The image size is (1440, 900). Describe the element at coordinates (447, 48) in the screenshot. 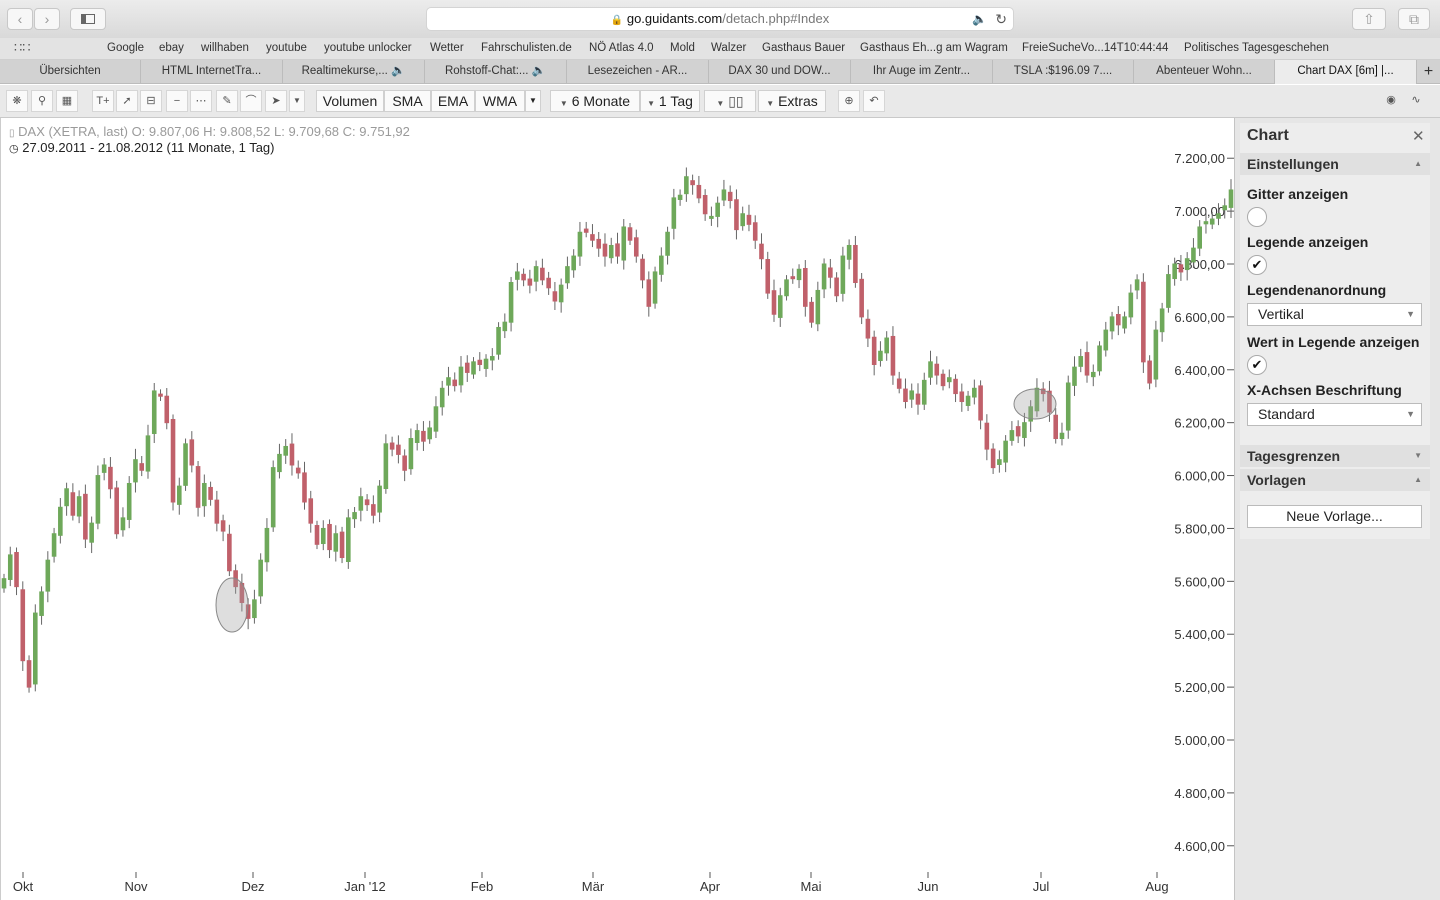

I see `bookmark: Wetter` at that location.